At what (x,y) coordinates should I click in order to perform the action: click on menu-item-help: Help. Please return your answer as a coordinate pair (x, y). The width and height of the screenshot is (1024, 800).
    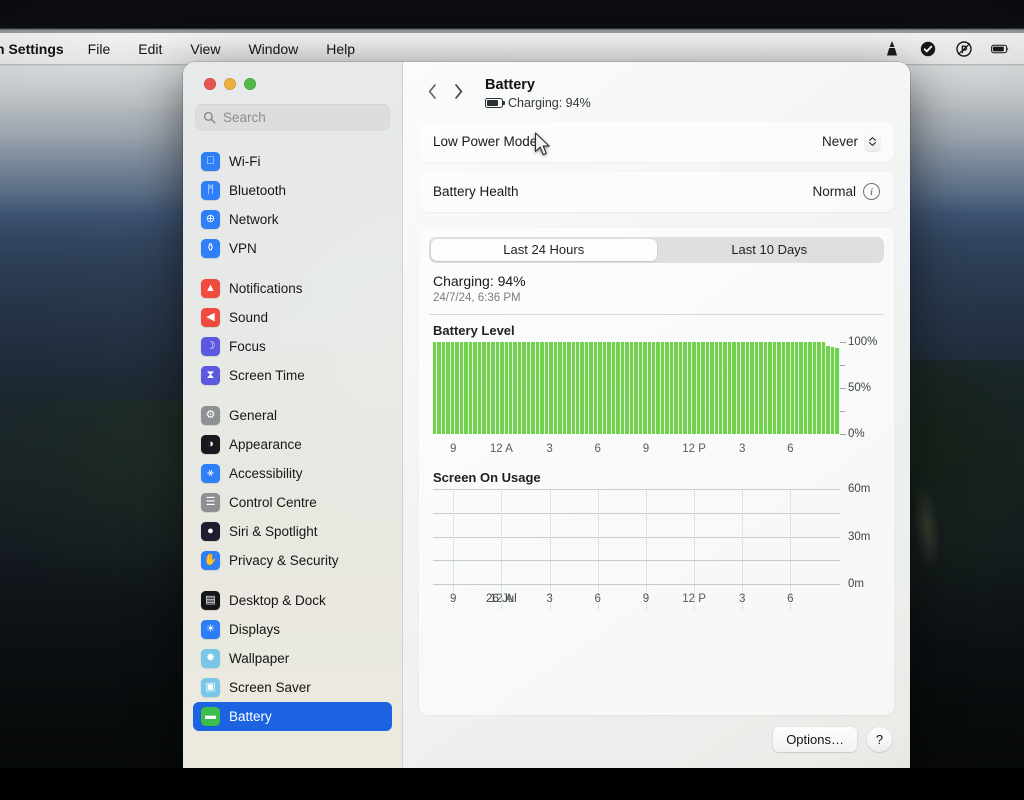
    Looking at the image, I should click on (340, 49).